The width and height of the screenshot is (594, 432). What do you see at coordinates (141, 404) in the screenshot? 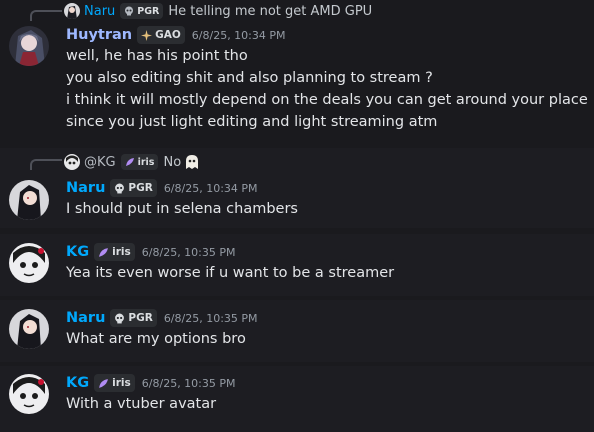
I see `message-line: With a vtuber avatar` at bounding box center [141, 404].